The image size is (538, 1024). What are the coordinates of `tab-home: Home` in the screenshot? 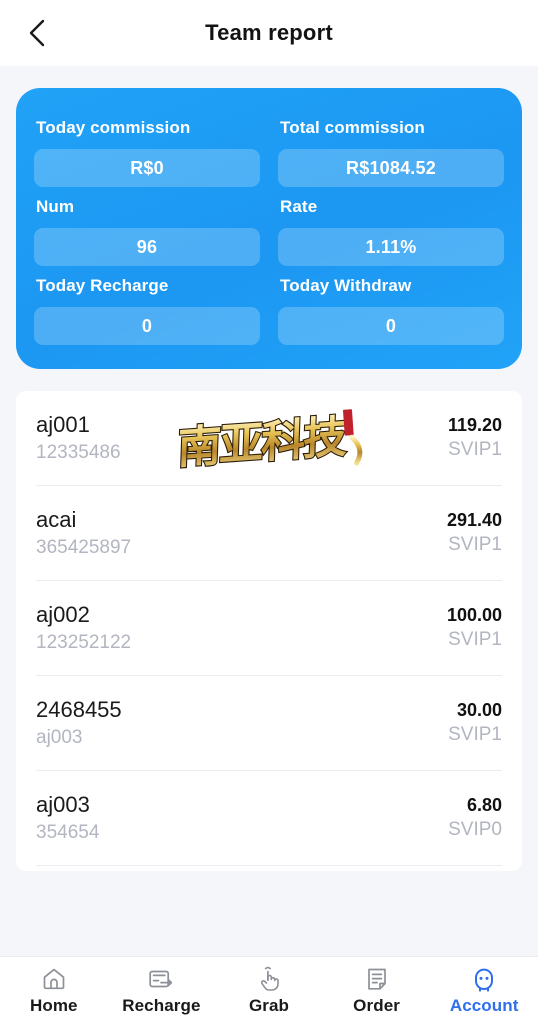 It's located at (54, 990).